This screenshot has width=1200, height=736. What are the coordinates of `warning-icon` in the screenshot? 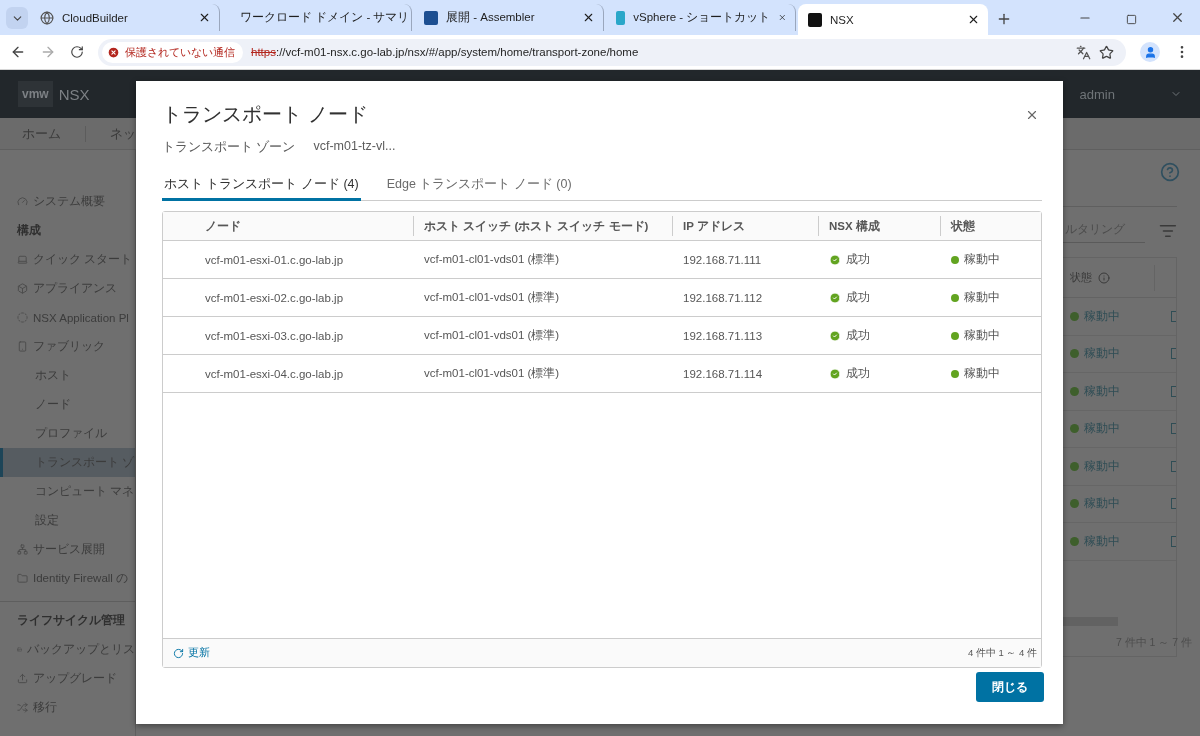 It's located at (113, 52).